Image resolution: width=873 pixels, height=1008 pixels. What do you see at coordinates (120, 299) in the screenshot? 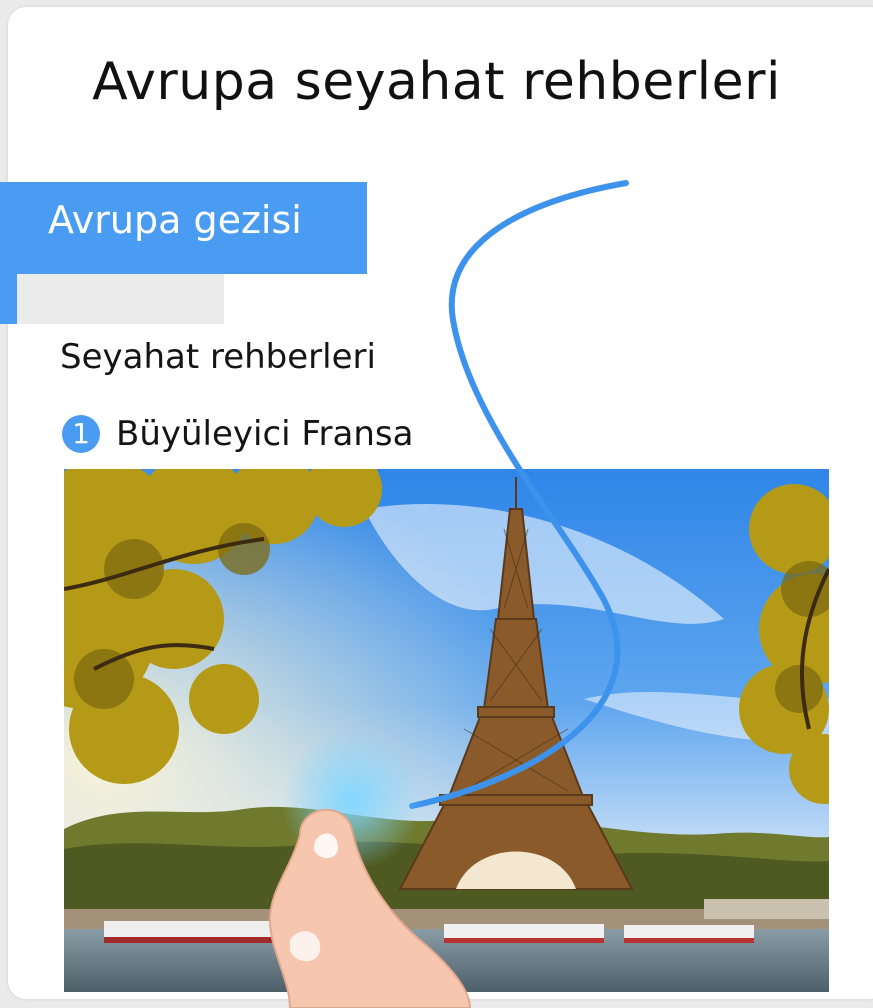
I see `placeholder-bar` at bounding box center [120, 299].